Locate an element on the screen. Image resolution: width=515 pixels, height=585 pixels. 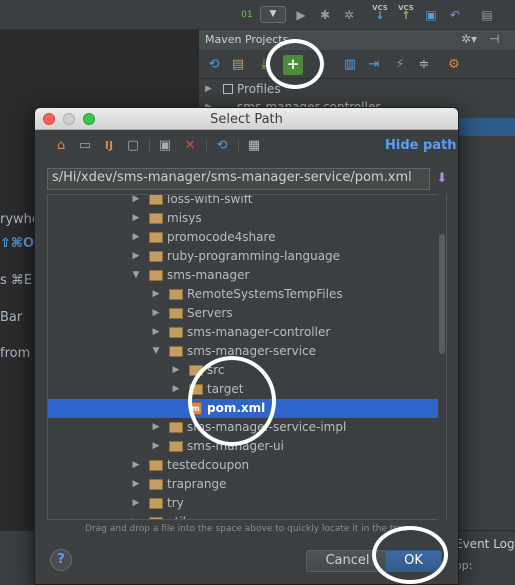
debug-icon: ✱ is located at coordinates (325, 15).